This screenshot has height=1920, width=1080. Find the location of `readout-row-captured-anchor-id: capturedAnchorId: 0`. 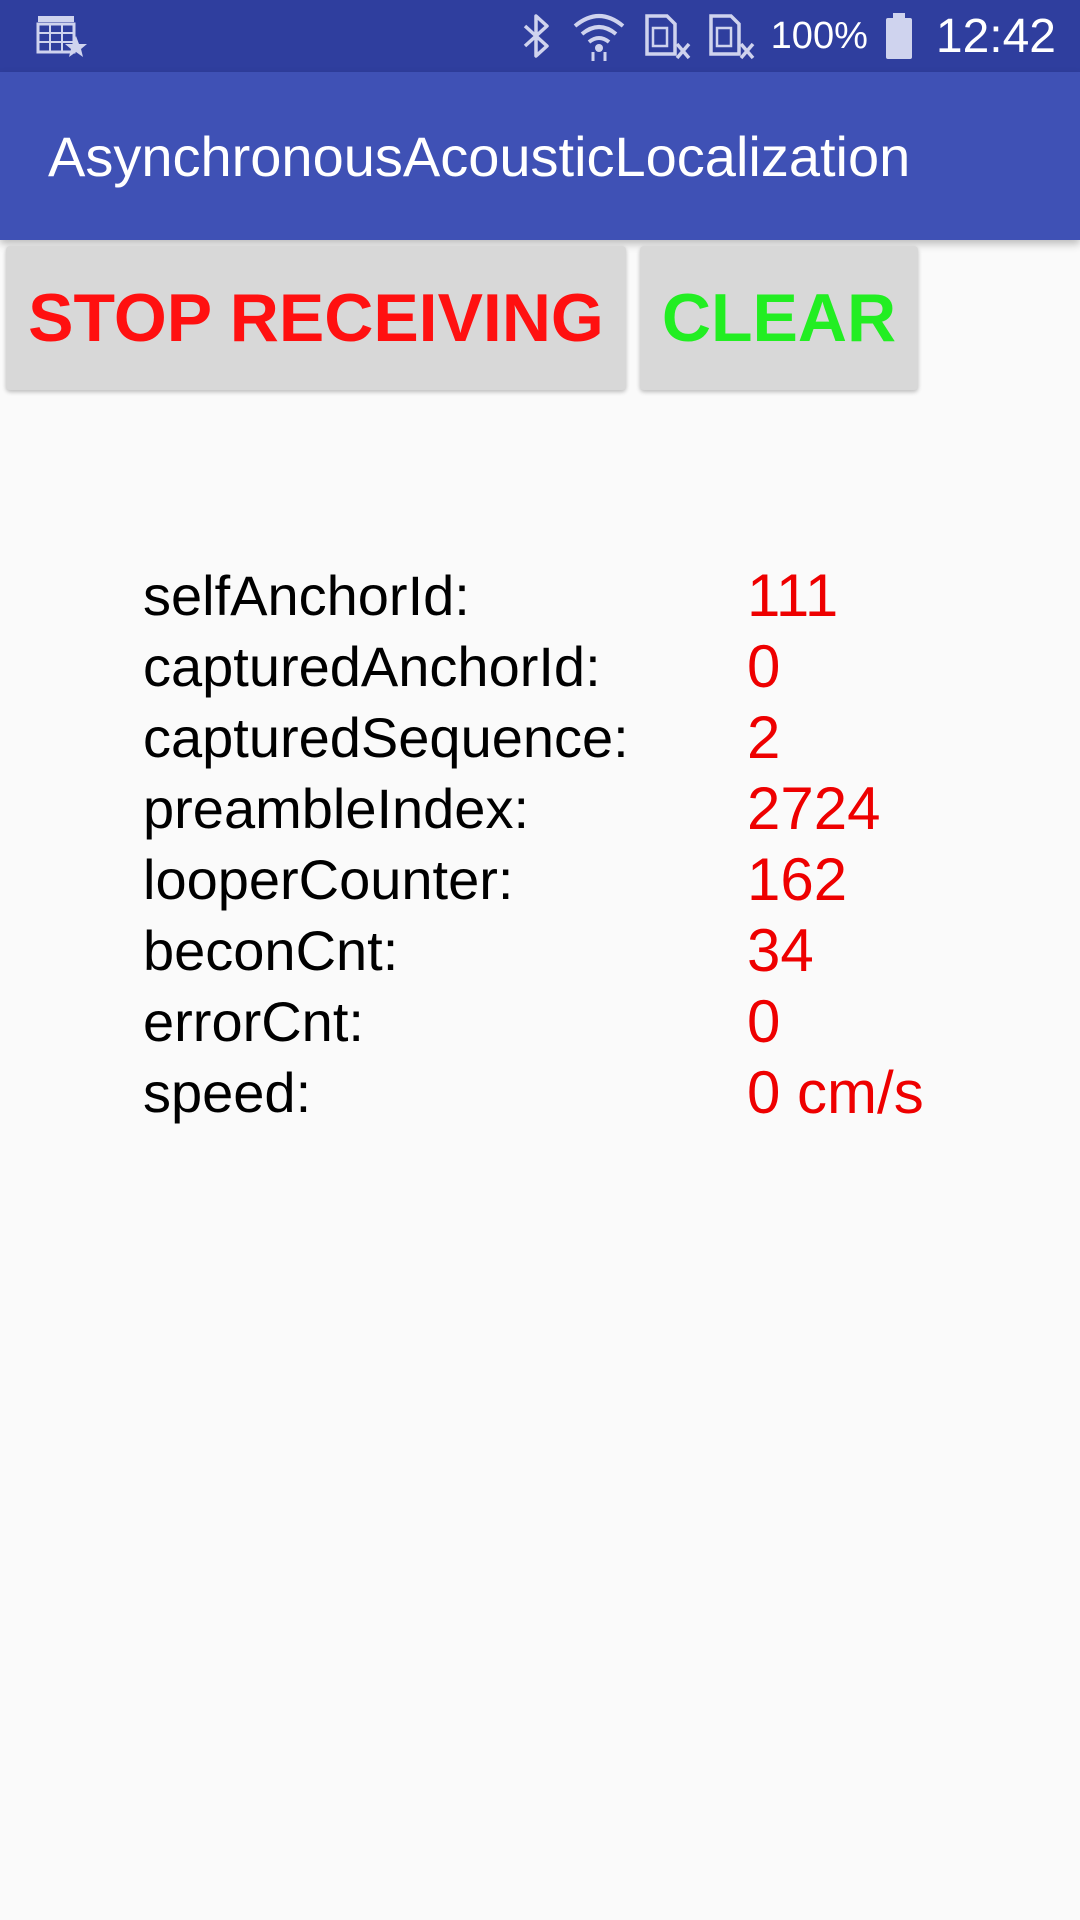

readout-row-captured-anchor-id: capturedAnchorId: 0 is located at coordinates (593, 666).